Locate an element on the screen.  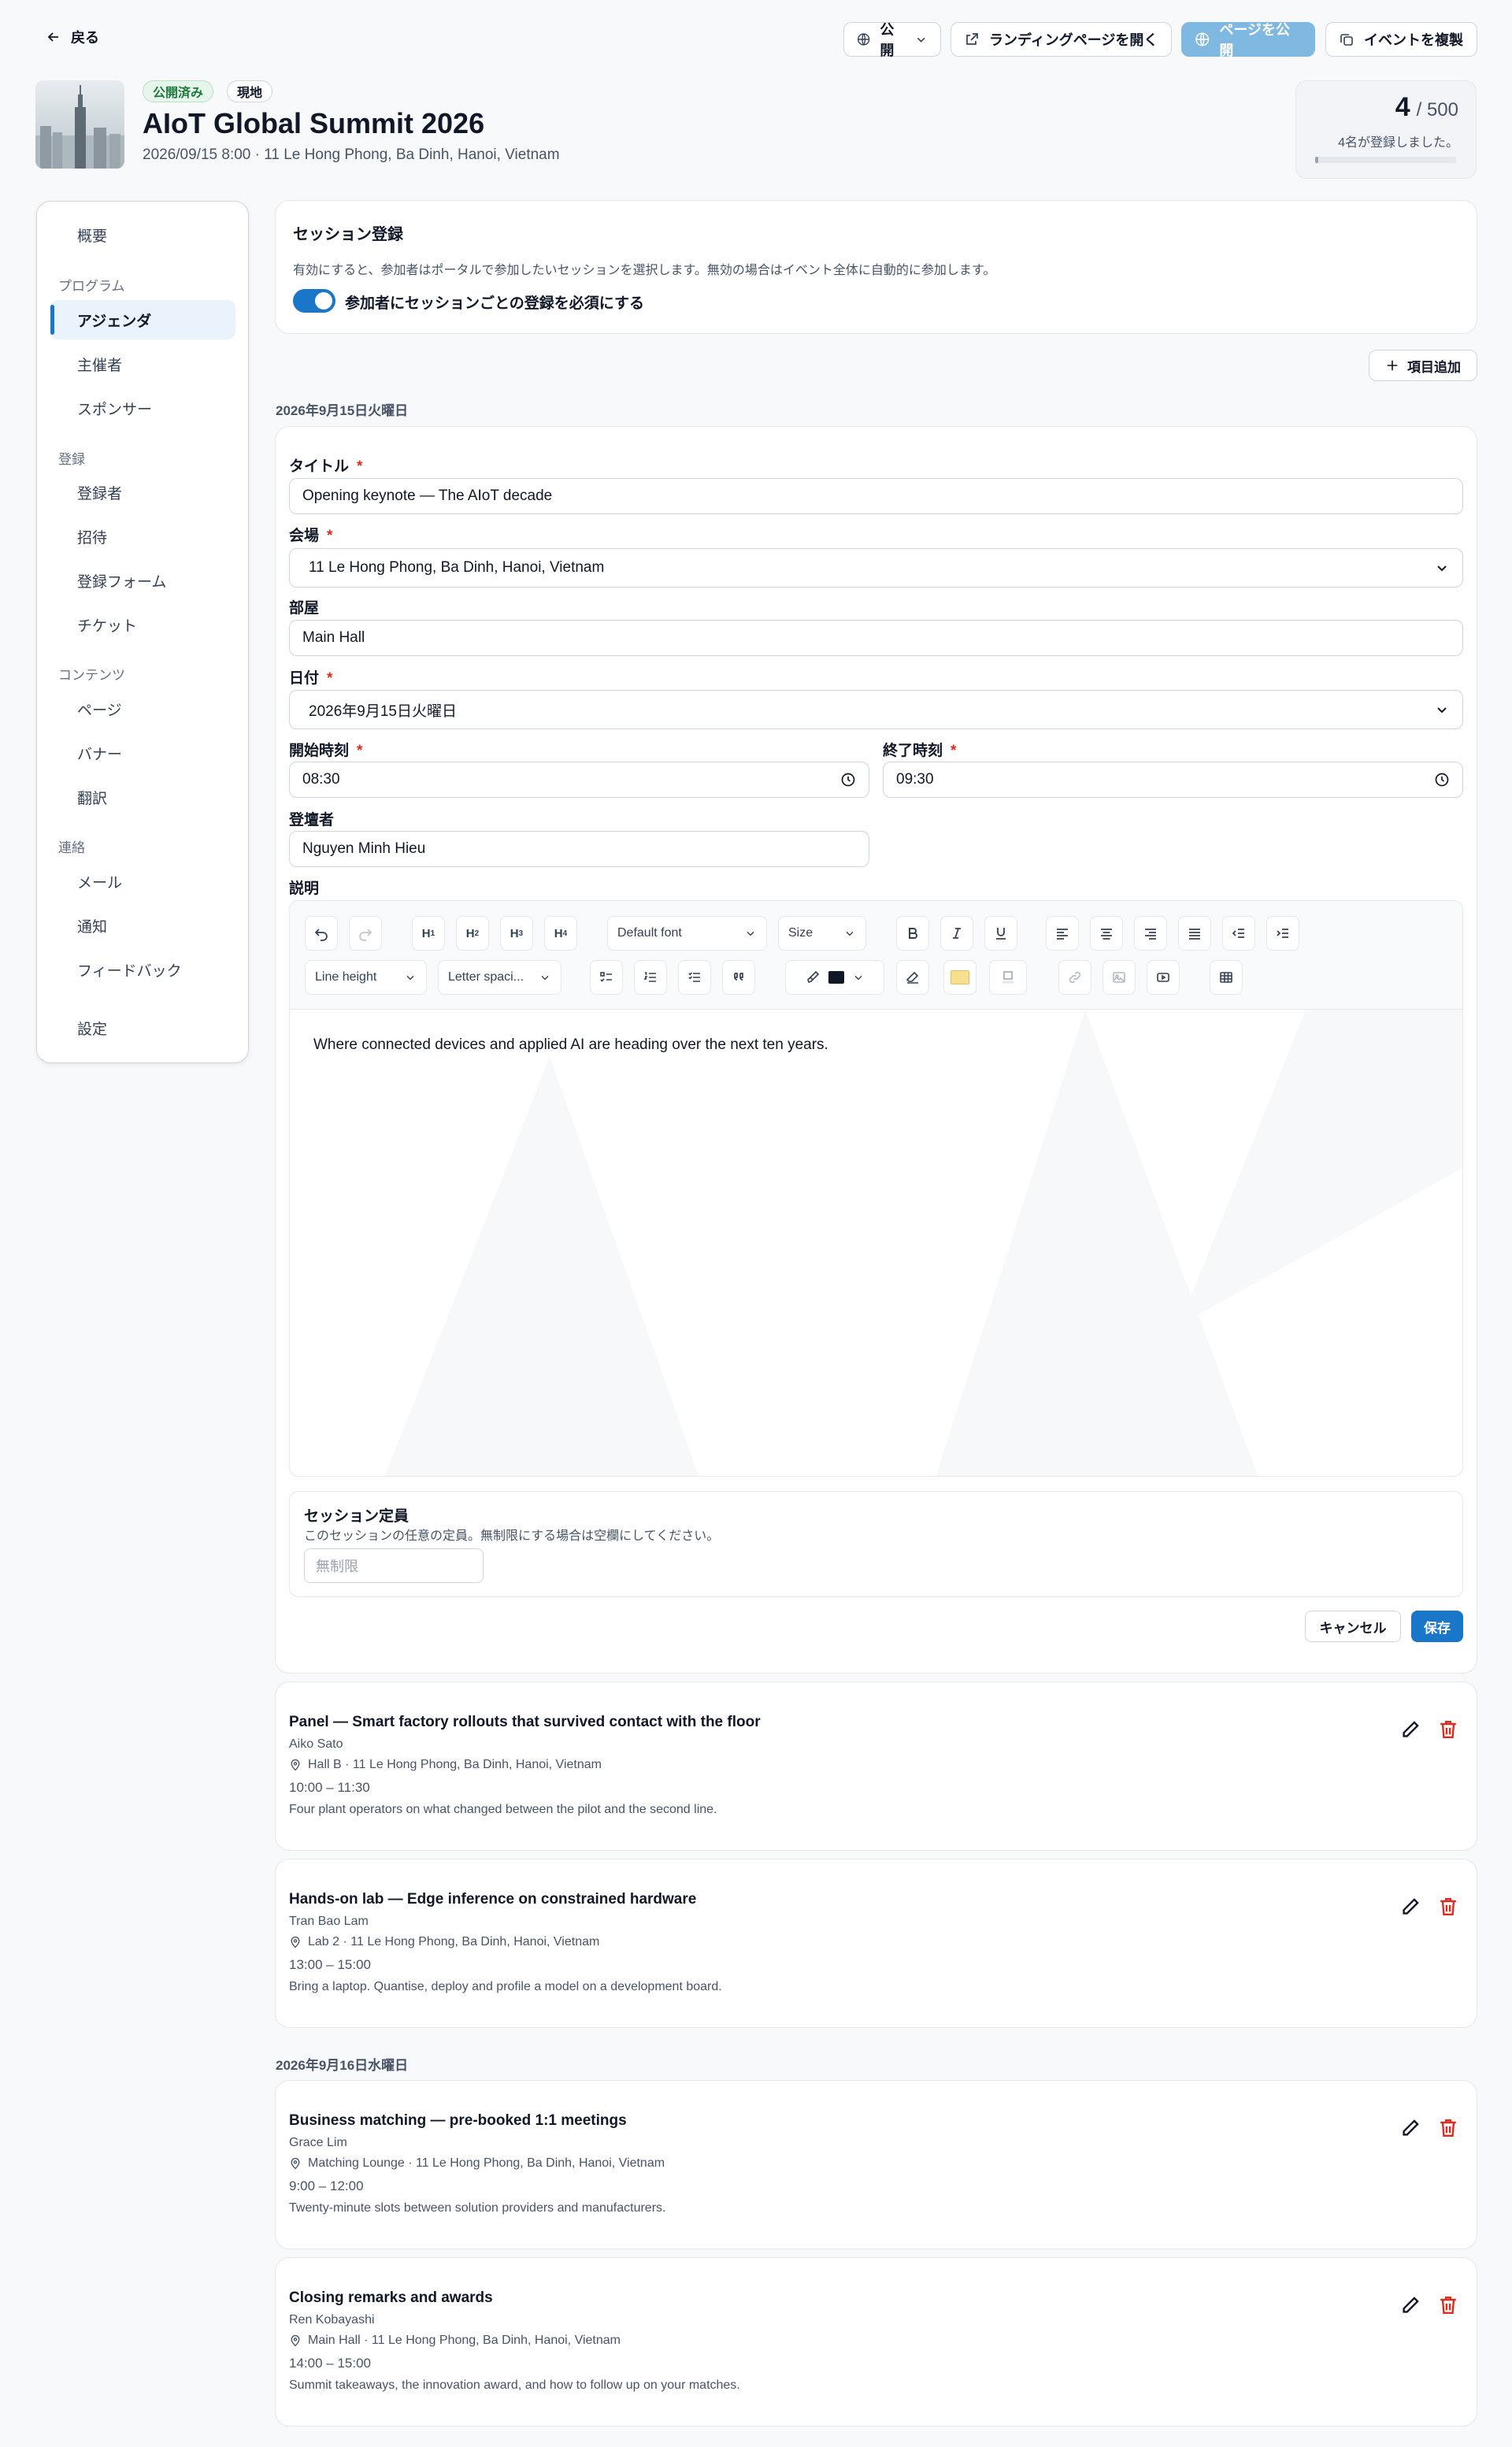
sidebar-item-invitations: 招待 is located at coordinates (142, 536).